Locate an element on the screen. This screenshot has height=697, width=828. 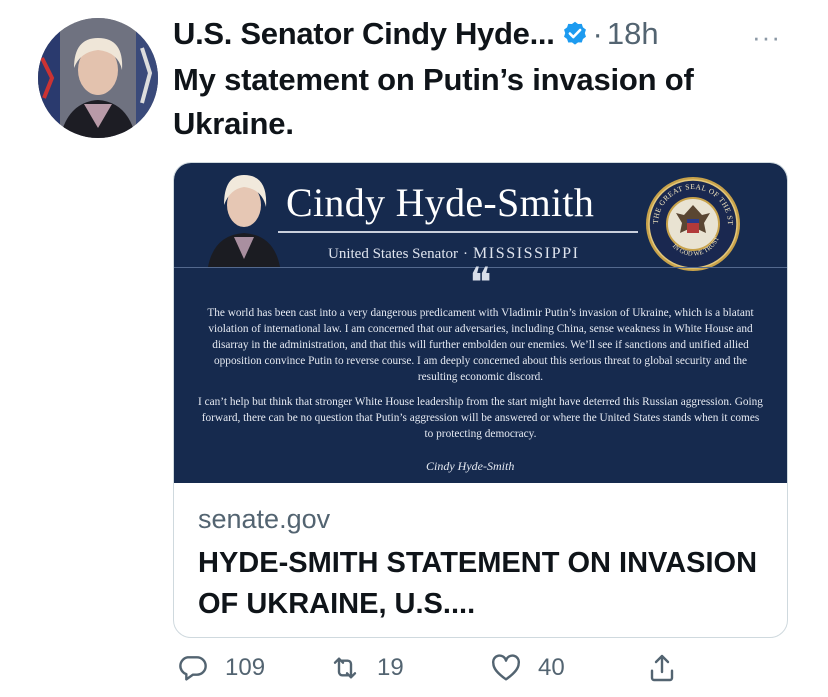
action-bar: 109 19 40 is located at coordinates (414, 672).